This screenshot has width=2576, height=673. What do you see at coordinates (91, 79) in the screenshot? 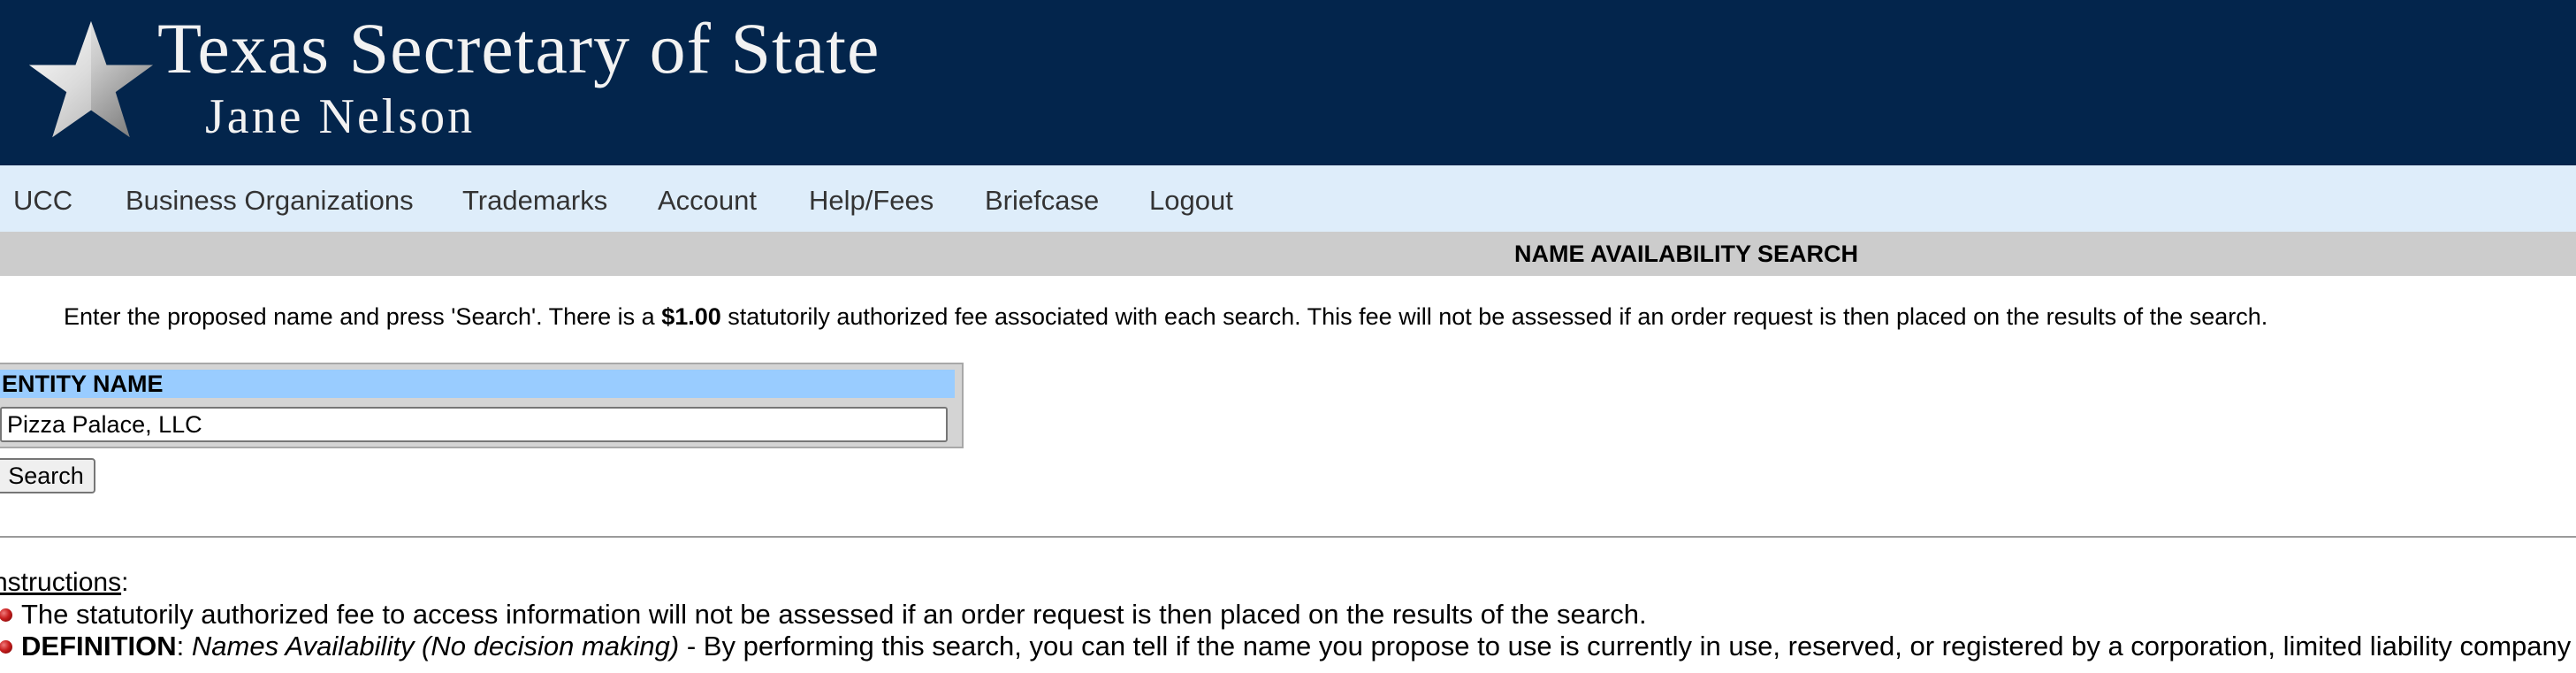
I see `star-icon` at bounding box center [91, 79].